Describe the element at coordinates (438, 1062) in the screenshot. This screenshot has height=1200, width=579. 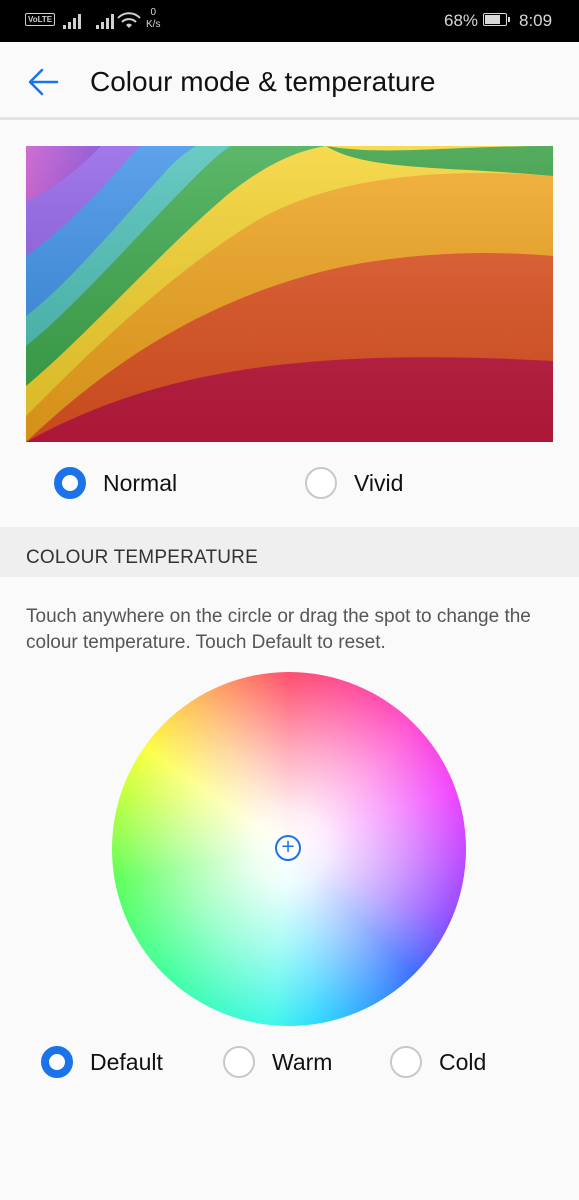
I see `radio-cold: Cold` at that location.